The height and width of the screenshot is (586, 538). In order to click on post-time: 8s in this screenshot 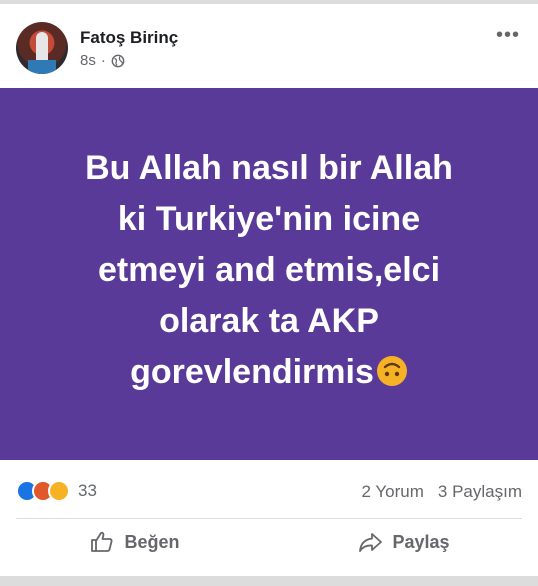, I will do `click(88, 60)`.